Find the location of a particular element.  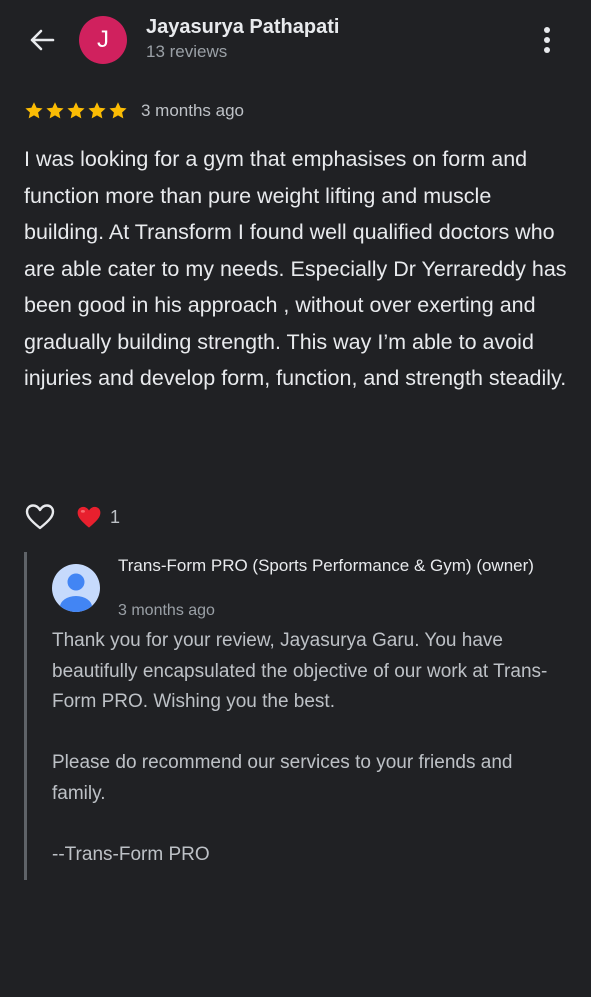

reply-signature: --Trans-Form PRO is located at coordinates (131, 854).